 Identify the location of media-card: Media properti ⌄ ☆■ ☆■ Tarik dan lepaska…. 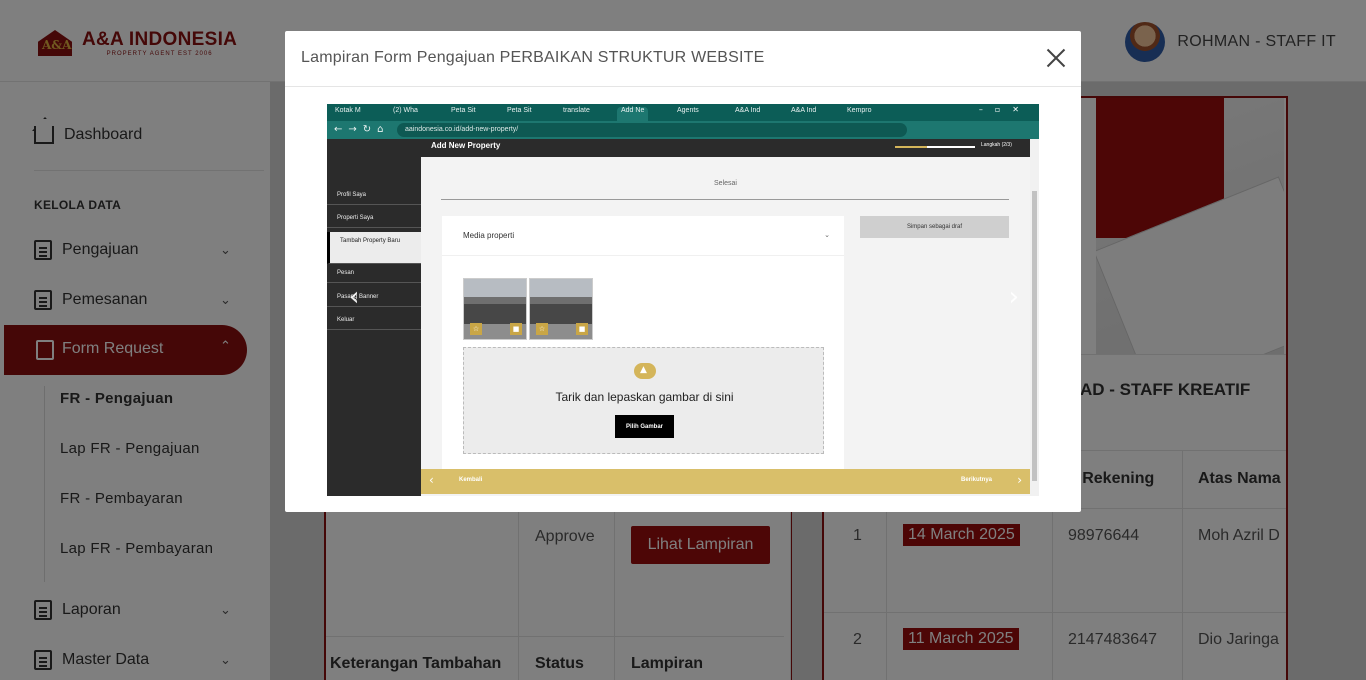
(643, 343).